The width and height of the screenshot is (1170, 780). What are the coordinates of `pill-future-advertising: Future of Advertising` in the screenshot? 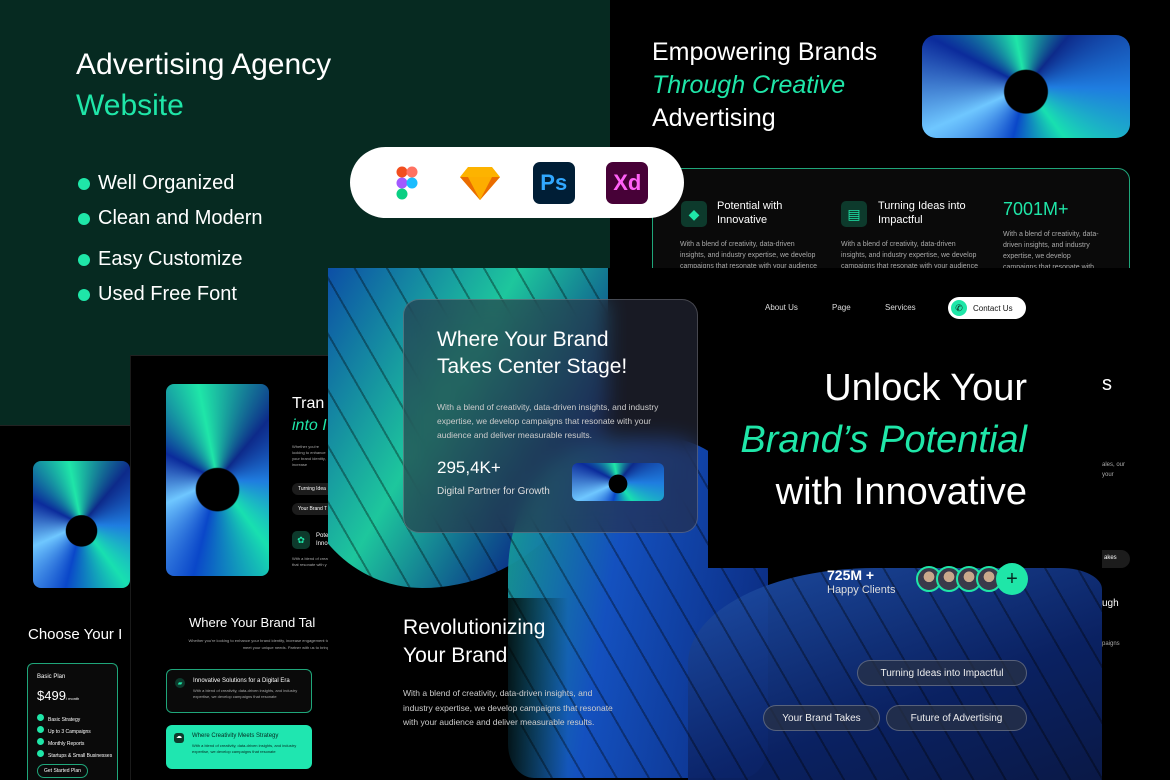 It's located at (956, 718).